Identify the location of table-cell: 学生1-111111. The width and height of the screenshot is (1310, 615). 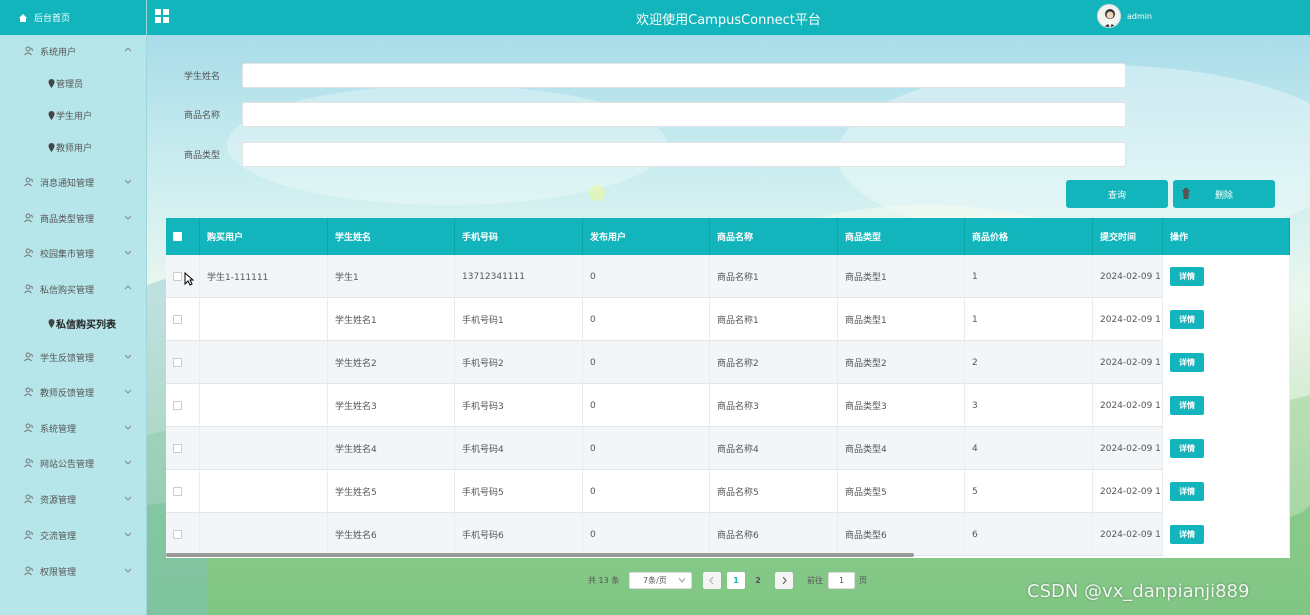
(264, 276).